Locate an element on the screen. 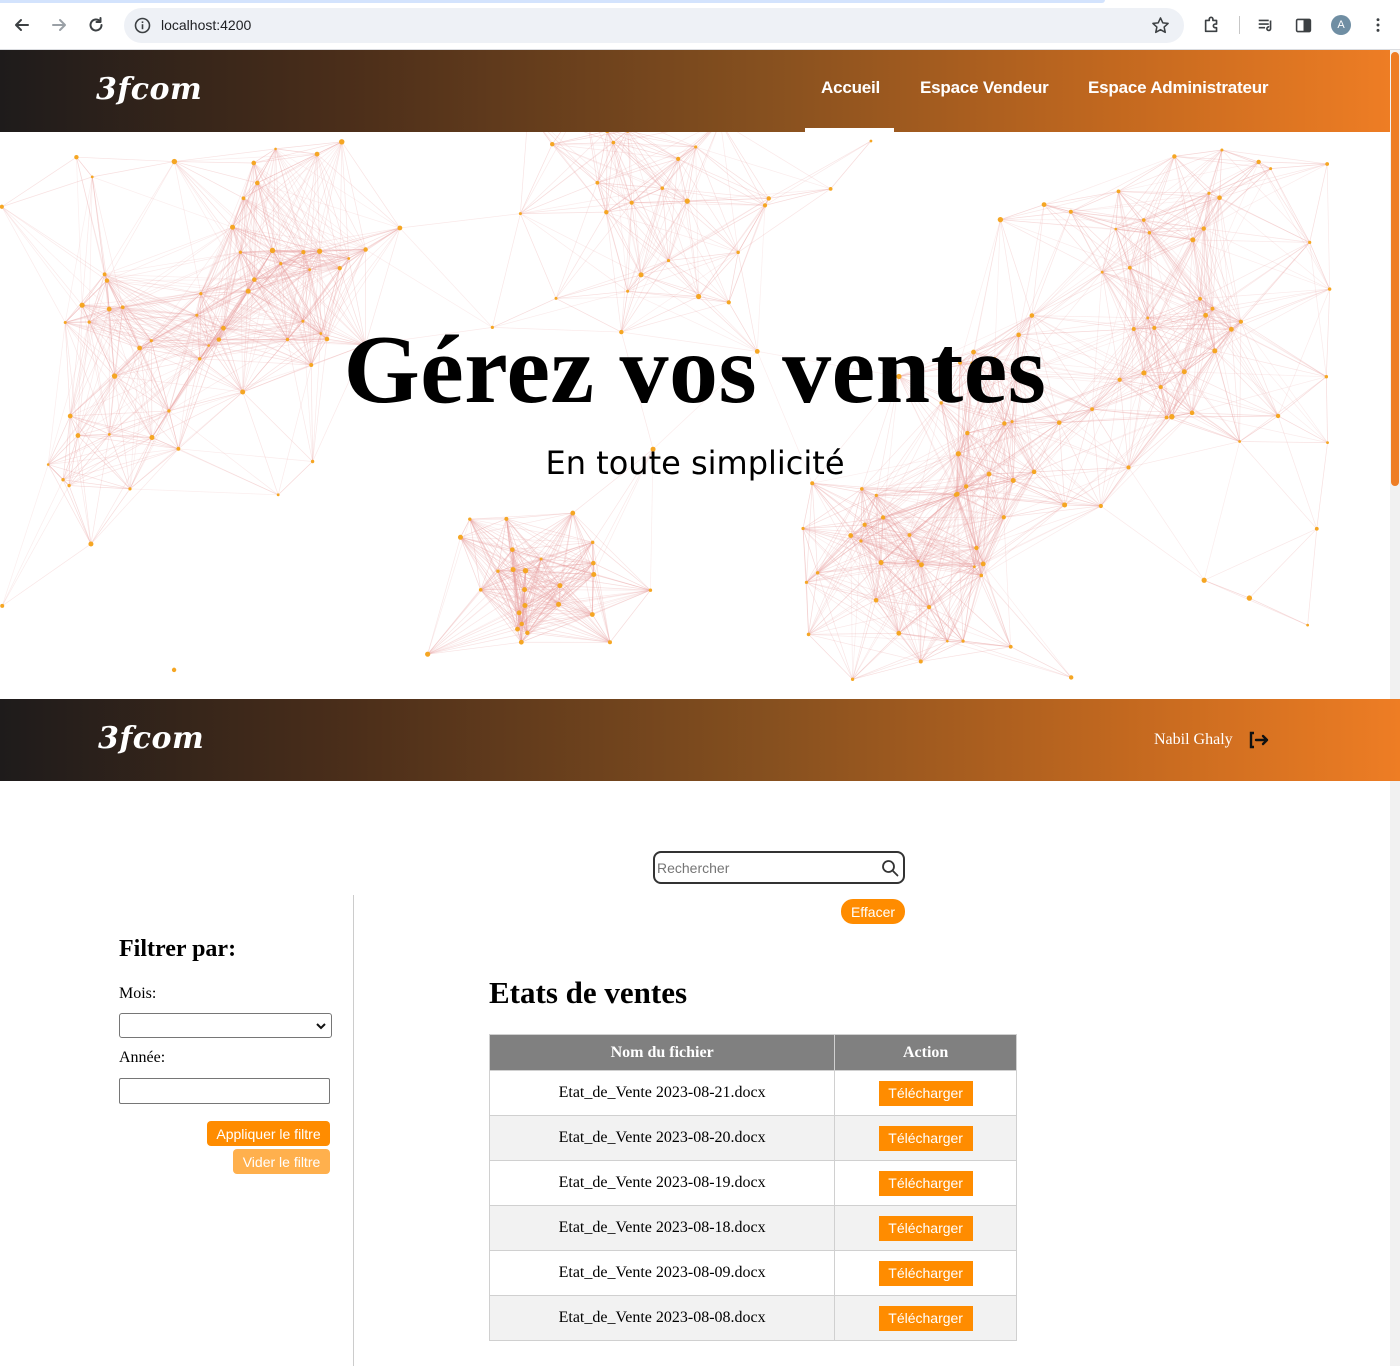  page-scrollbar-thumb is located at coordinates (1395, 269).